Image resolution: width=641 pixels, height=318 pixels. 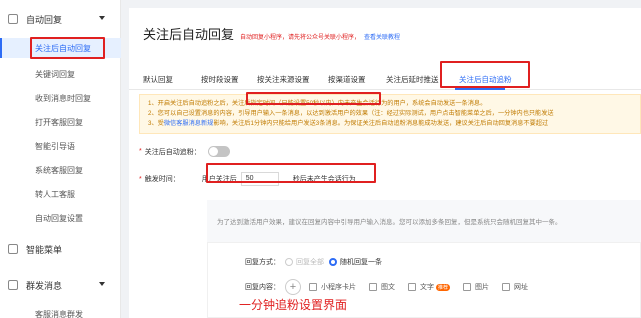 I want to click on tab-active-indicator, so click(x=480, y=89).